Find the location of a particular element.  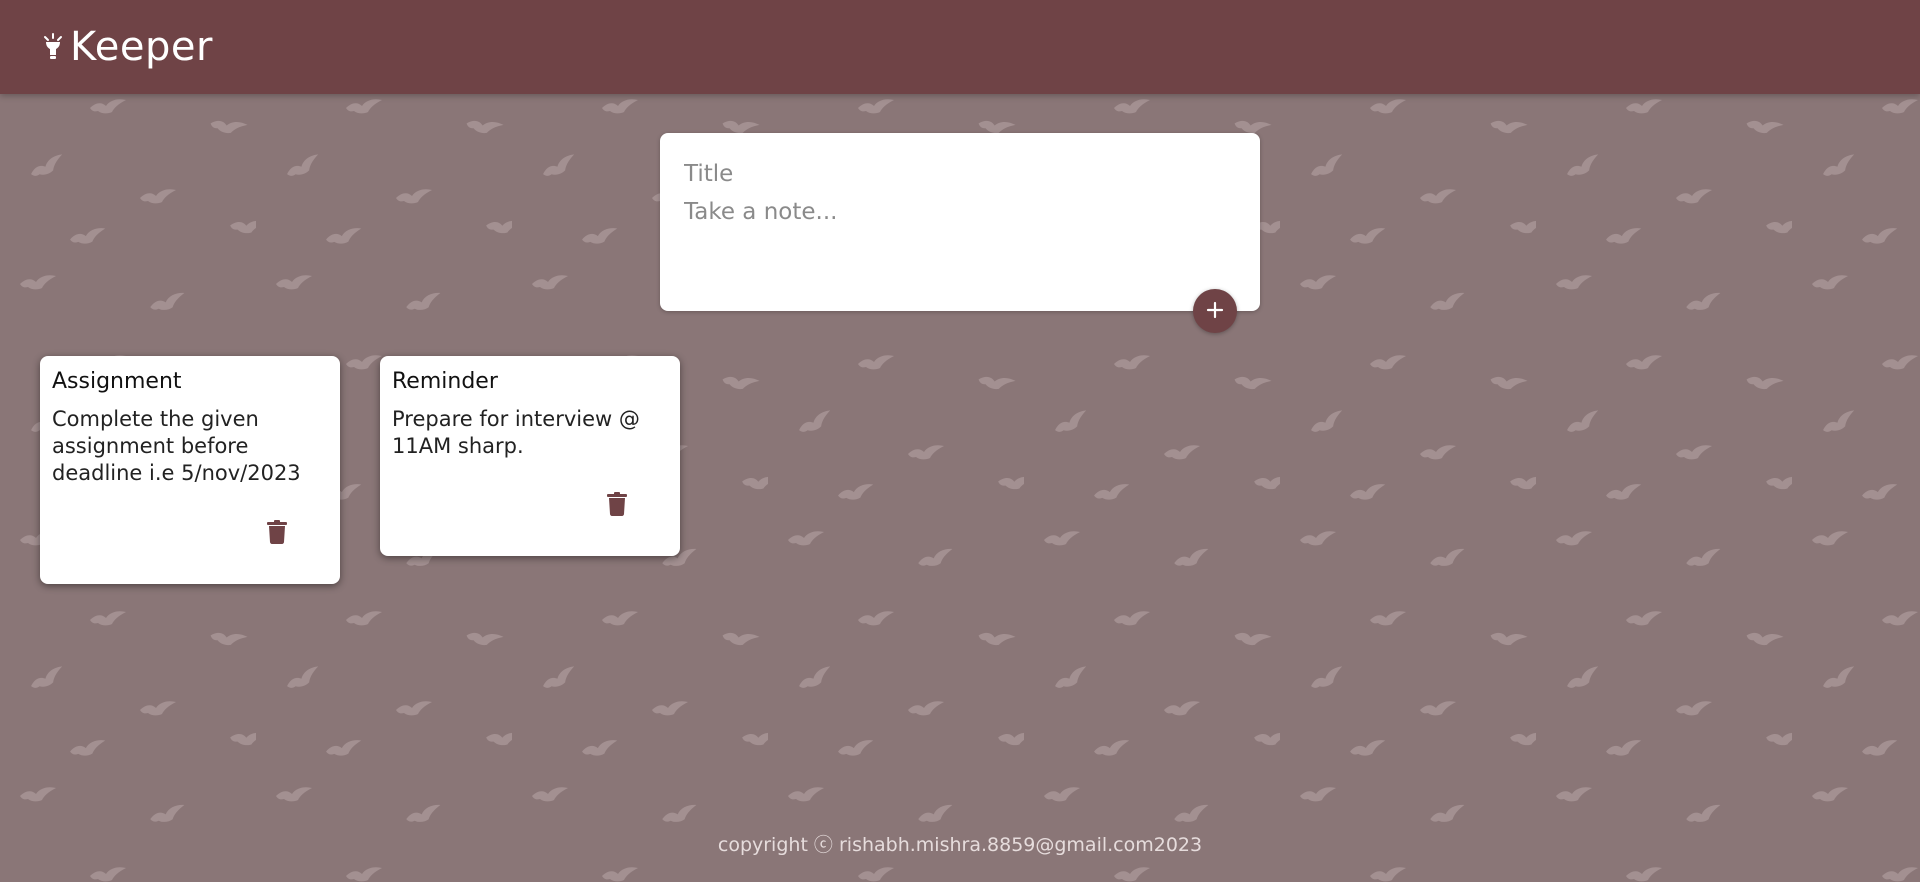

app-logo: Keeper is located at coordinates (127, 47).